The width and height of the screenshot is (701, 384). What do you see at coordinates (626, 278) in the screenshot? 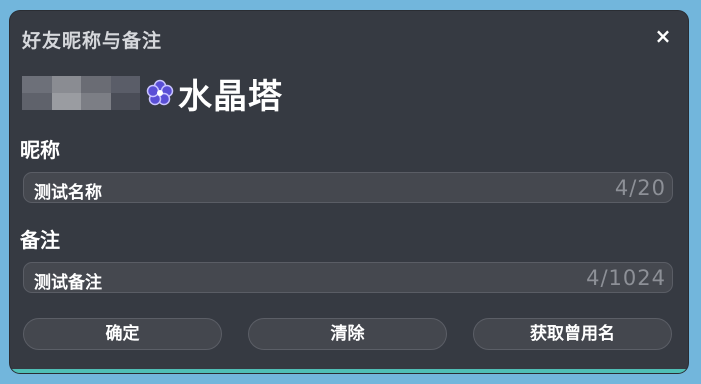
I see `remark-counter: 4/1024` at bounding box center [626, 278].